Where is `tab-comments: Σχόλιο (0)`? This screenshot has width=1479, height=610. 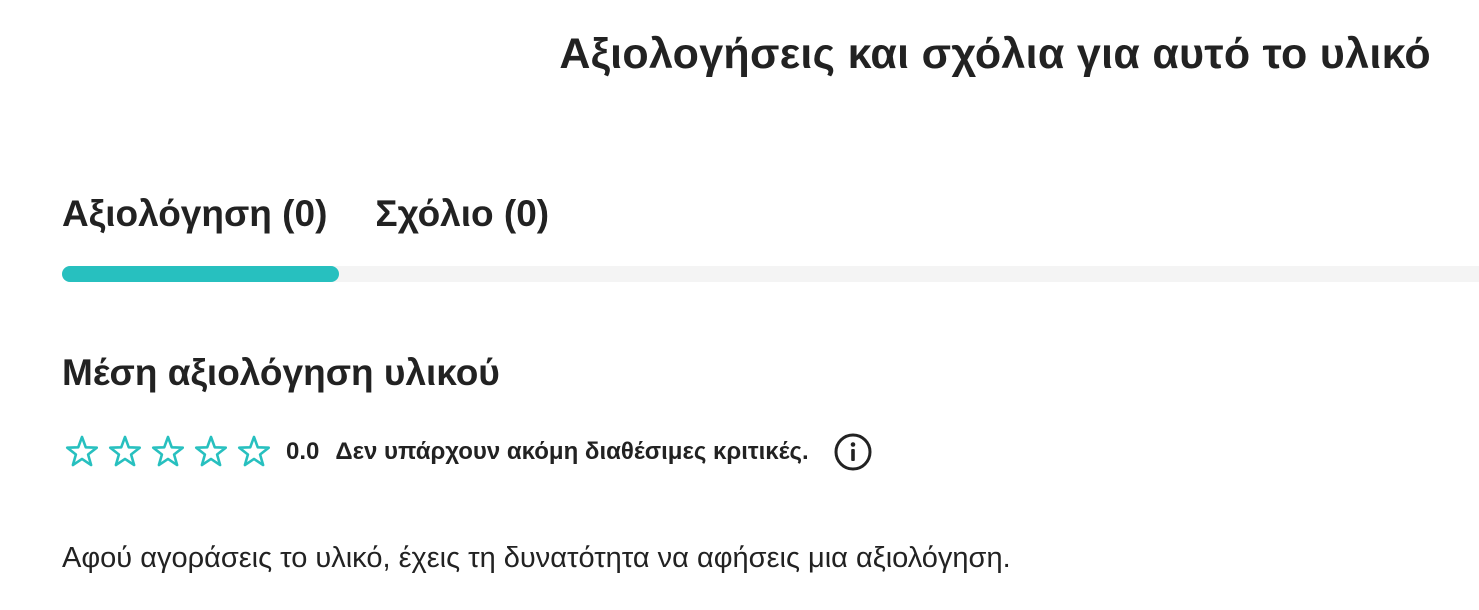 tab-comments: Σχόλιο (0) is located at coordinates (462, 214).